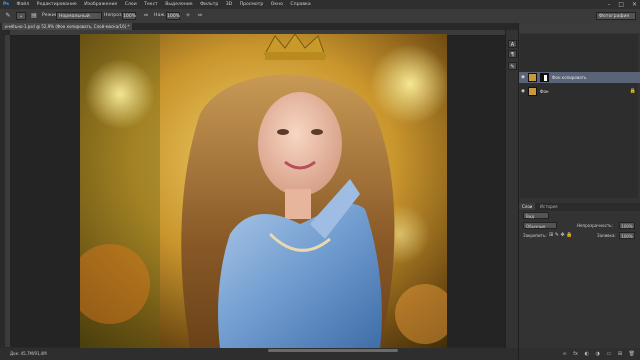 The image size is (640, 360). I want to click on adjustment-icon: ◑, so click(598, 354).